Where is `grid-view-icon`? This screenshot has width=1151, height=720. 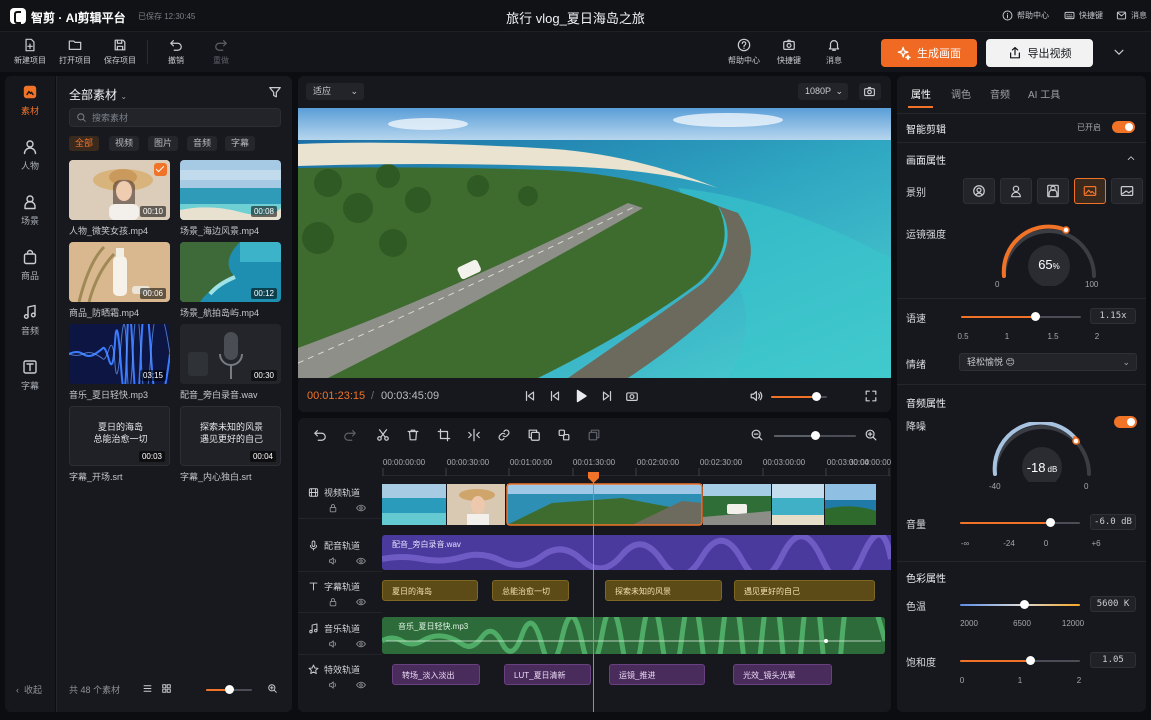 grid-view-icon is located at coordinates (166, 688).